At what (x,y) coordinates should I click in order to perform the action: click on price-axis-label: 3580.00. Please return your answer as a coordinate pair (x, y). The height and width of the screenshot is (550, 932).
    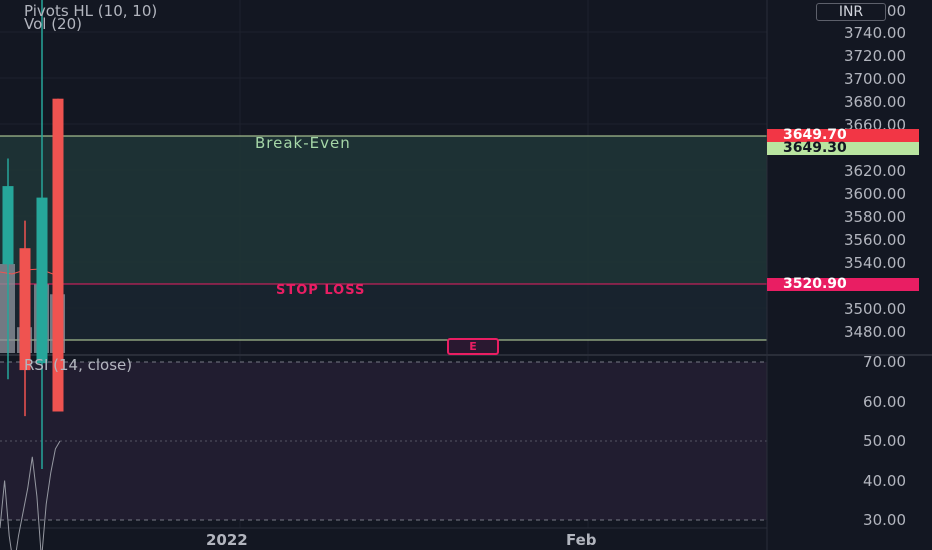
    Looking at the image, I should click on (874, 217).